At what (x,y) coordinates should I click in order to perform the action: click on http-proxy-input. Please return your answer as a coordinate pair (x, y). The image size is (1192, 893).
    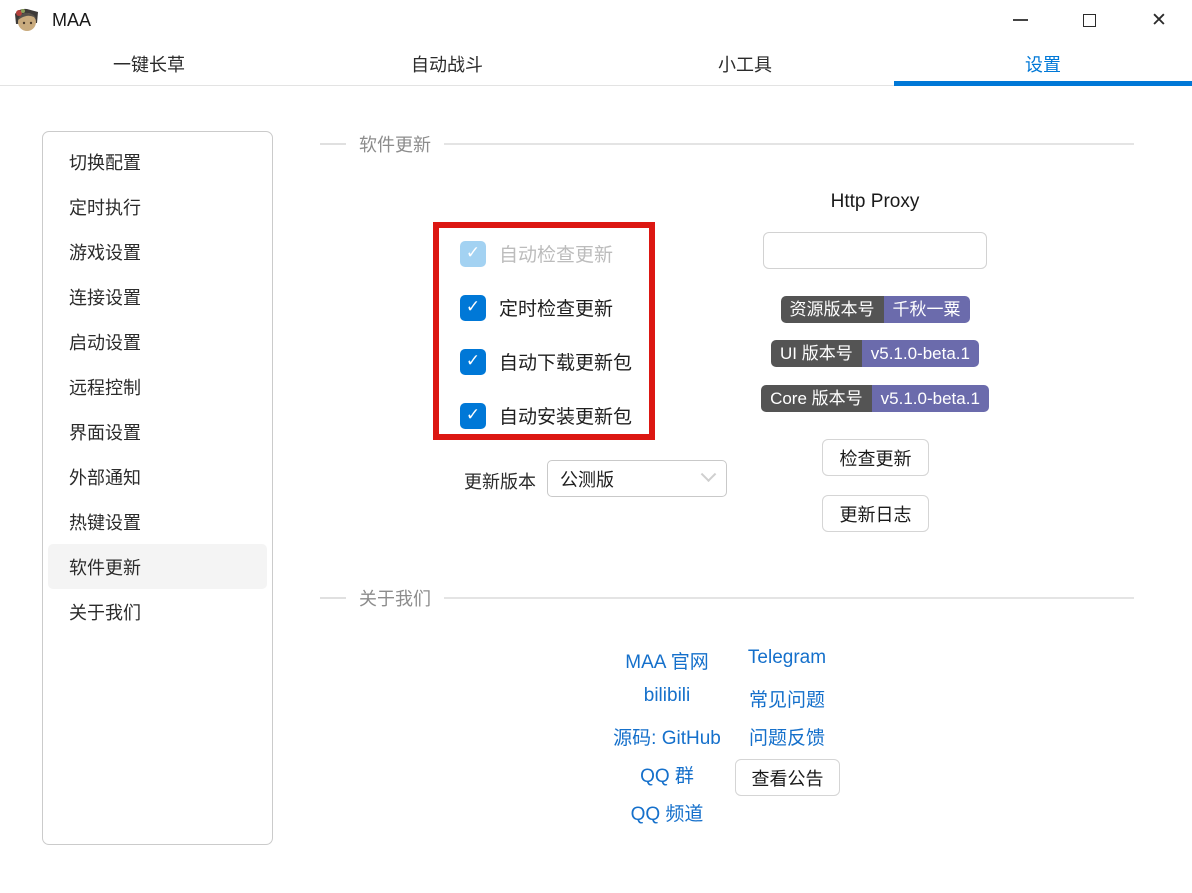
    Looking at the image, I should click on (875, 250).